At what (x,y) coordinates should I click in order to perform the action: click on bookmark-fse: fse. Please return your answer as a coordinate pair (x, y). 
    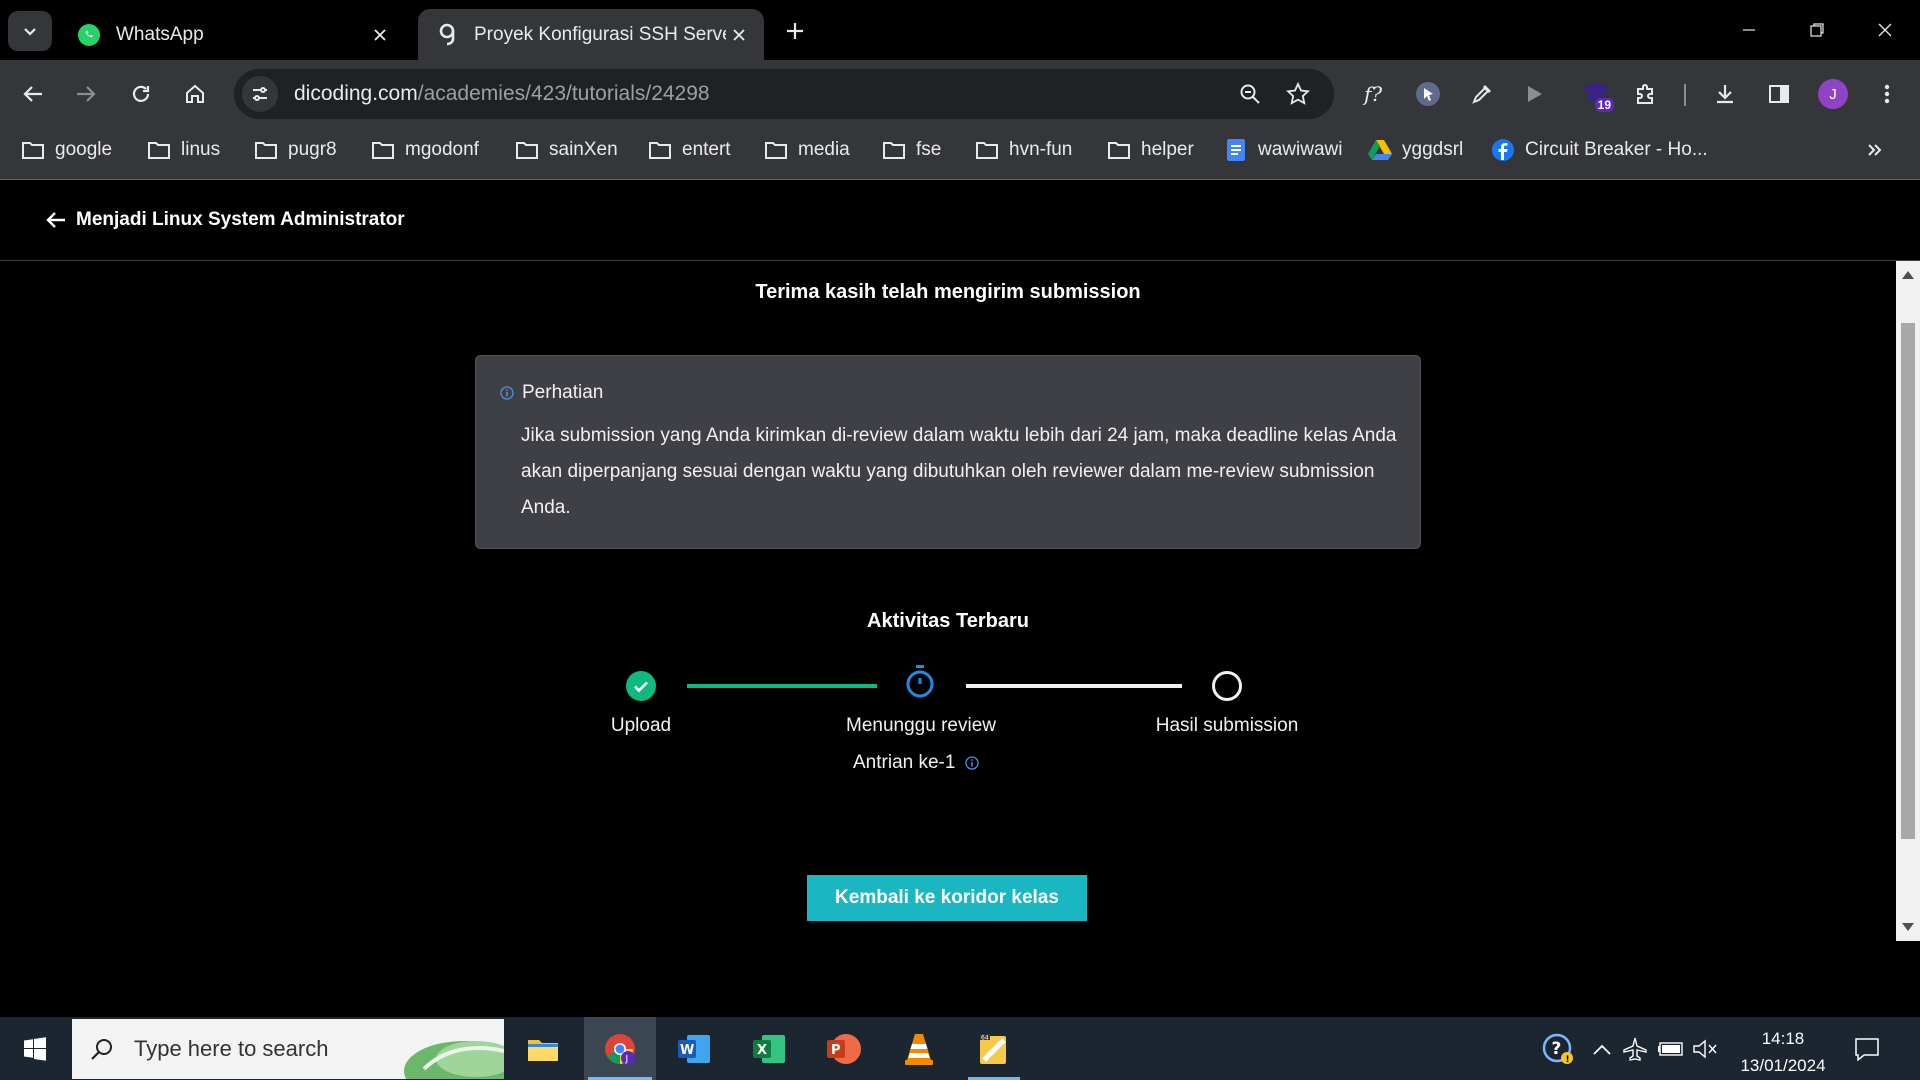
    Looking at the image, I should click on (911, 150).